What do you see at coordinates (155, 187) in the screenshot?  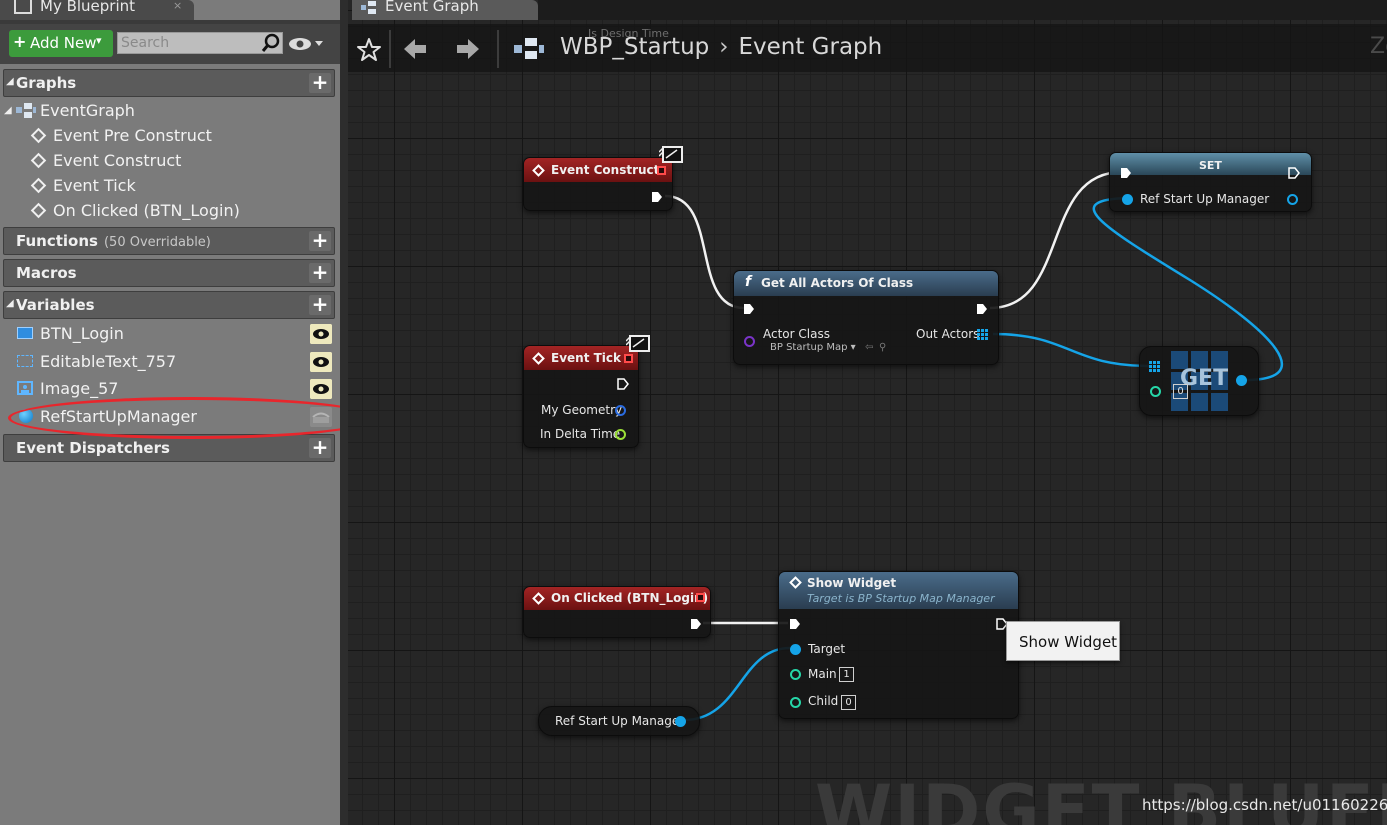 I see `tree-item-event-tick: Event Tick` at bounding box center [155, 187].